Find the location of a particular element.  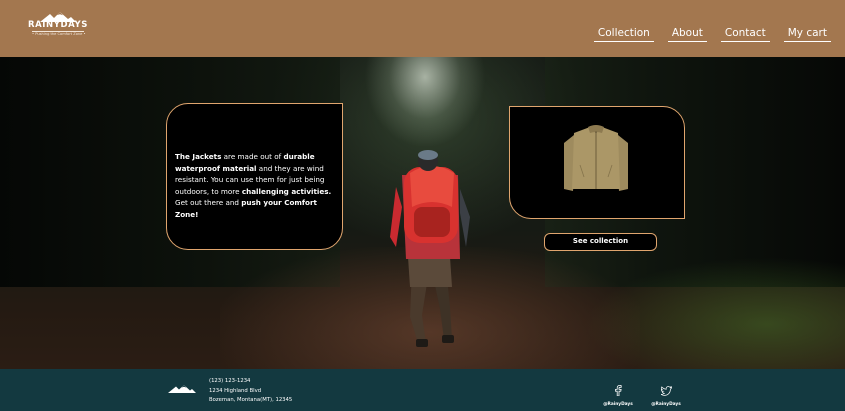

twitter-icon is located at coordinates (665, 390).